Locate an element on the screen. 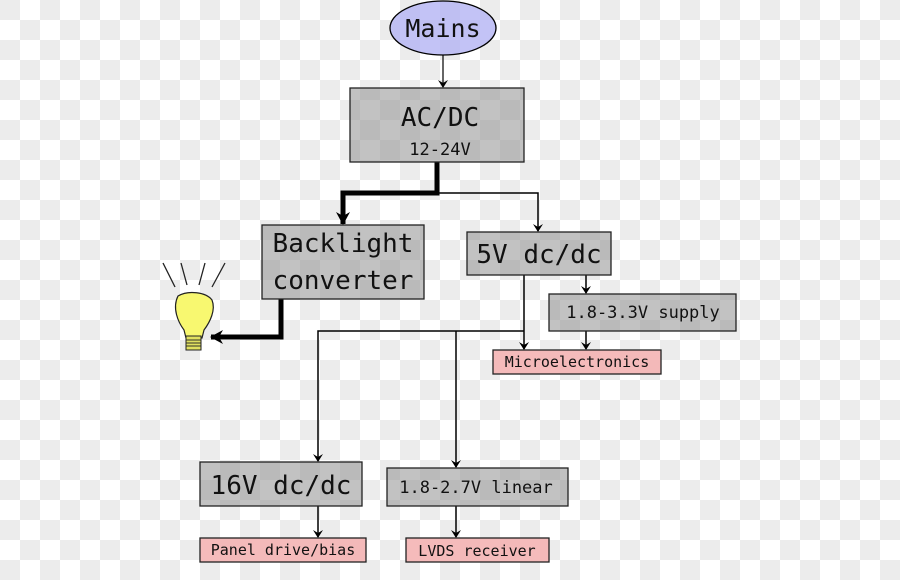  node-5v-dcdc: 5V dc/dc is located at coordinates (539, 253).